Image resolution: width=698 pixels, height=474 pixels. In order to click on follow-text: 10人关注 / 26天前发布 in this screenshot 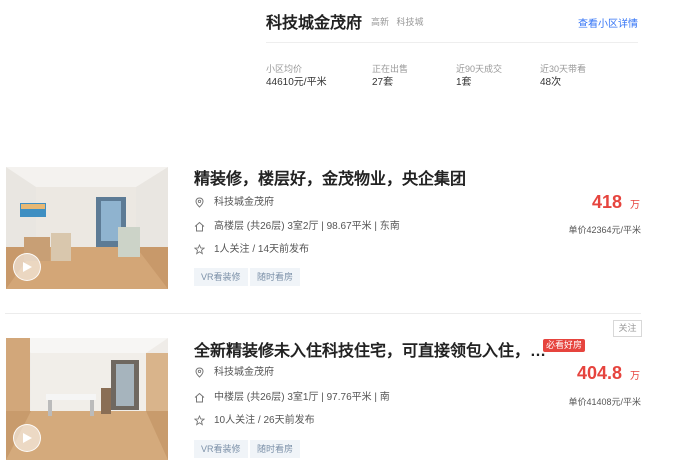, I will do `click(264, 420)`.